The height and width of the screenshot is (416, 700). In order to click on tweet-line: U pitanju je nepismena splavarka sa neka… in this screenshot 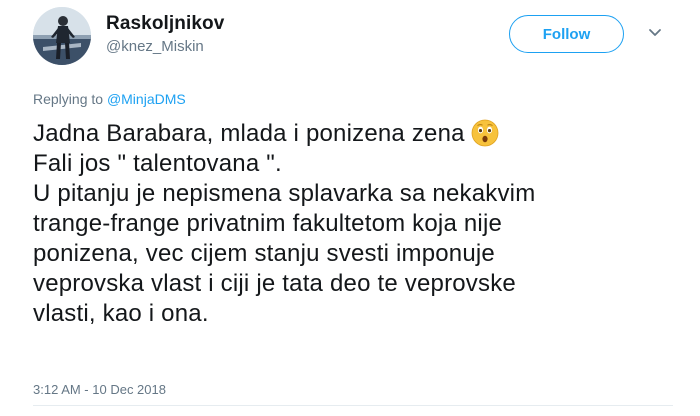, I will do `click(284, 193)`.